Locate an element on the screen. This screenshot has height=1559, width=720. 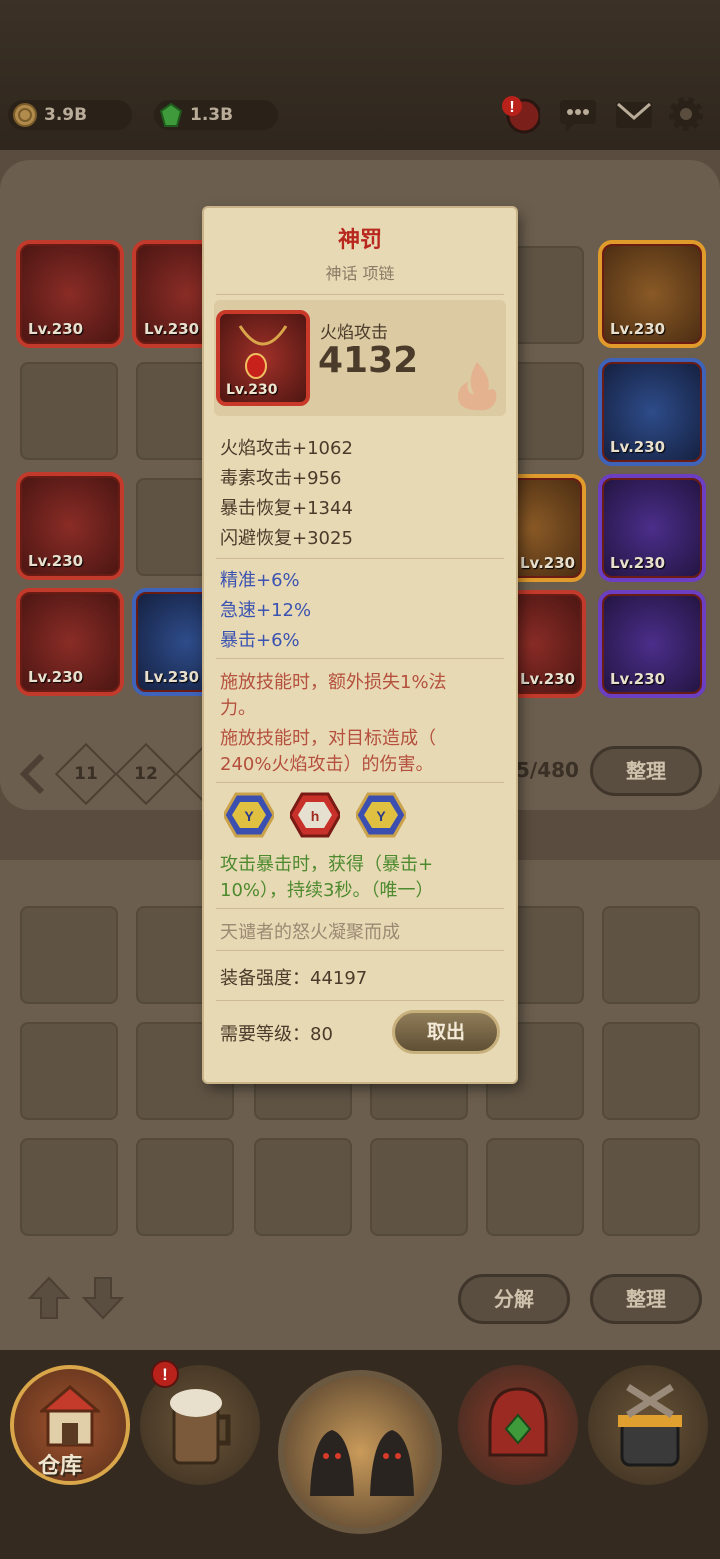
nav-forge is located at coordinates (648, 1425).